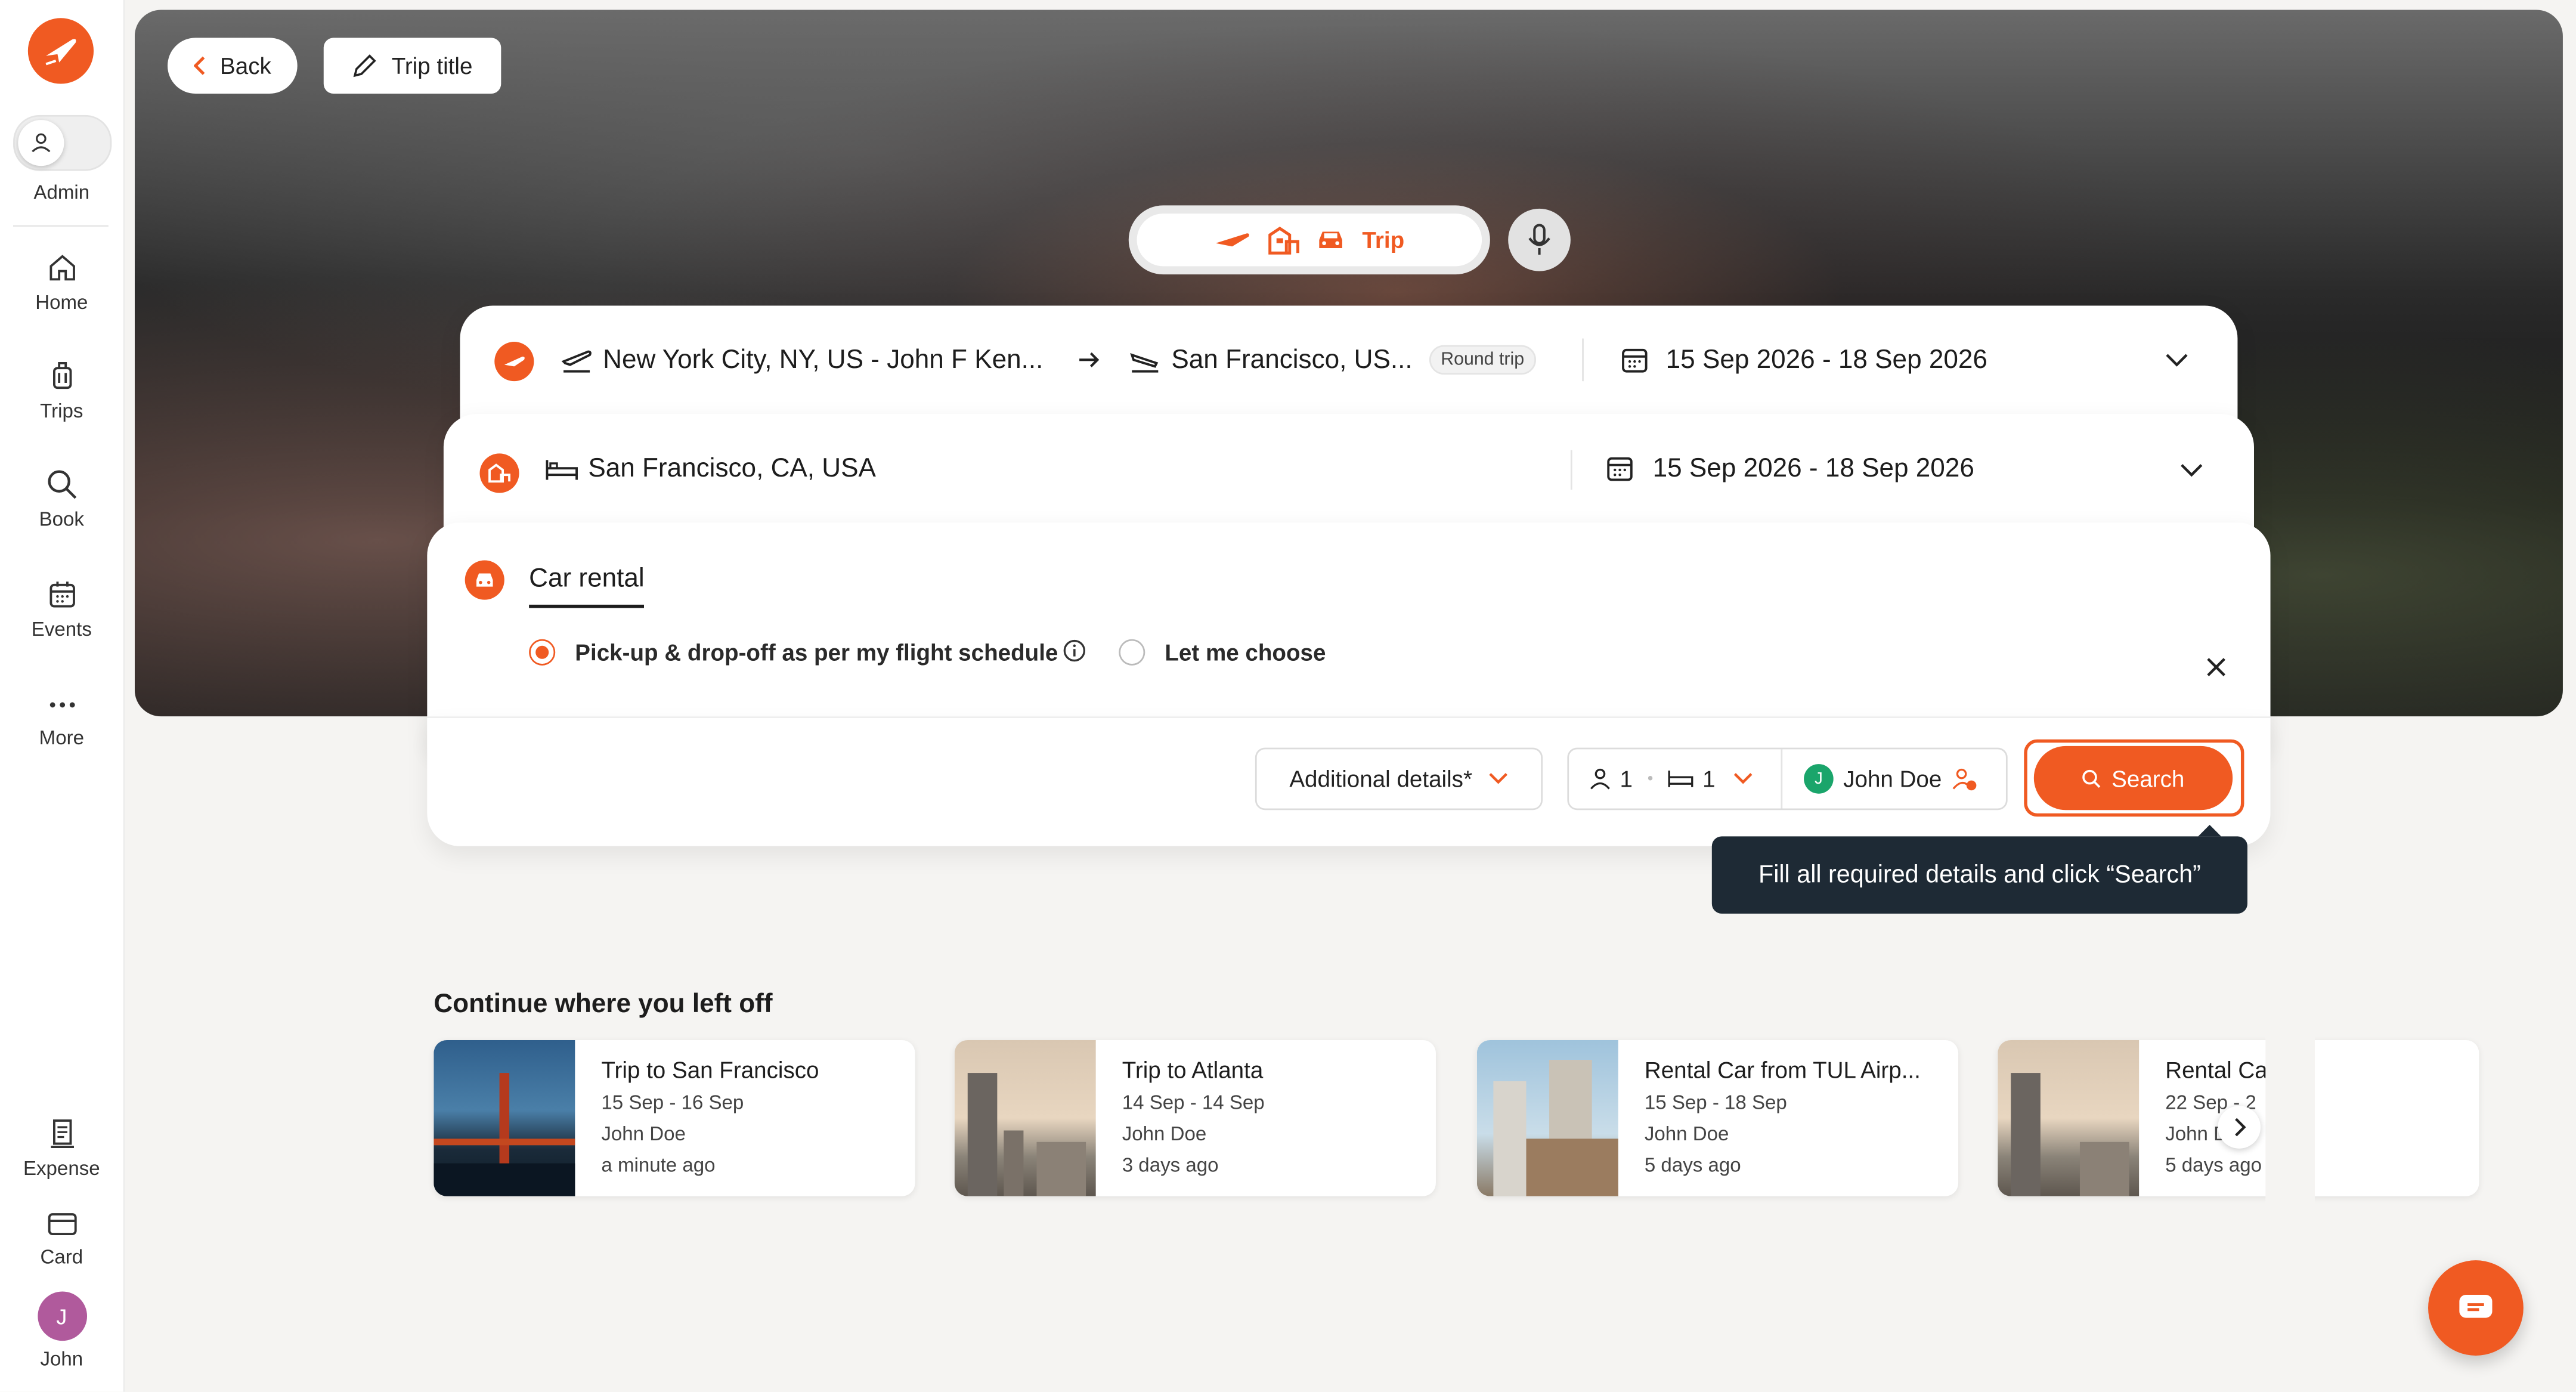  I want to click on mode-switch: Trip, so click(1309, 240).